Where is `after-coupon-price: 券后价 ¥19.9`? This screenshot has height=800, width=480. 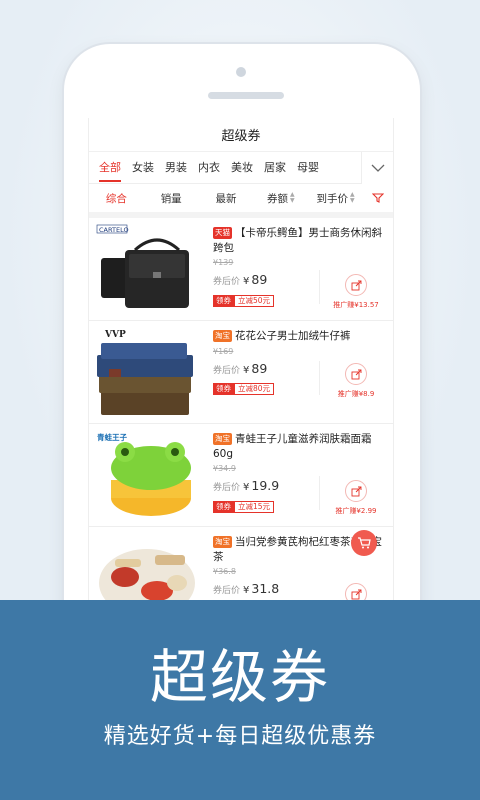 after-coupon-price: 券后价 ¥19.9 is located at coordinates (246, 485).